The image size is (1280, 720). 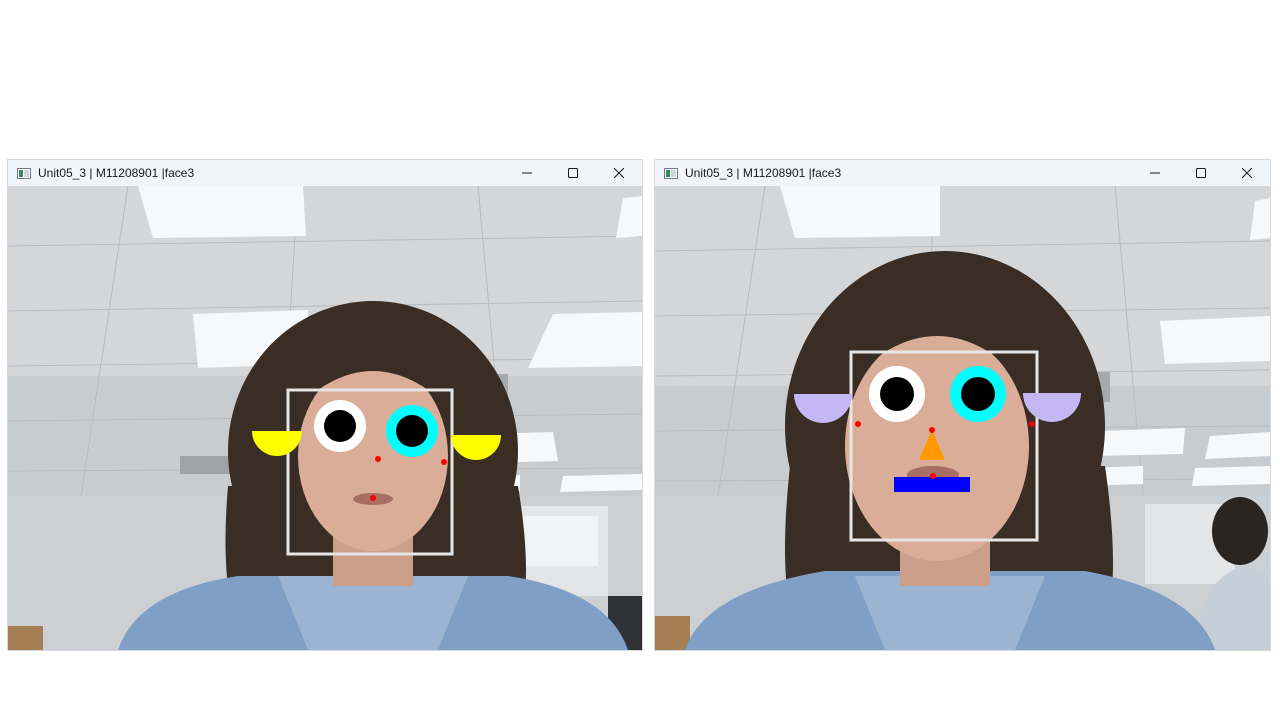 What do you see at coordinates (932, 484) in the screenshot?
I see `mouth-bar` at bounding box center [932, 484].